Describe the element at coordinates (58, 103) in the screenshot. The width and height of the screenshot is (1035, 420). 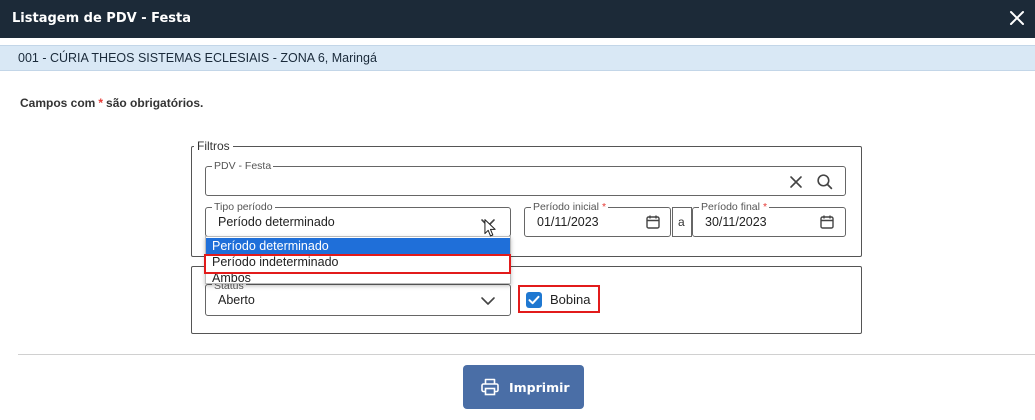
I see `required-note-prefix: Campos com` at that location.